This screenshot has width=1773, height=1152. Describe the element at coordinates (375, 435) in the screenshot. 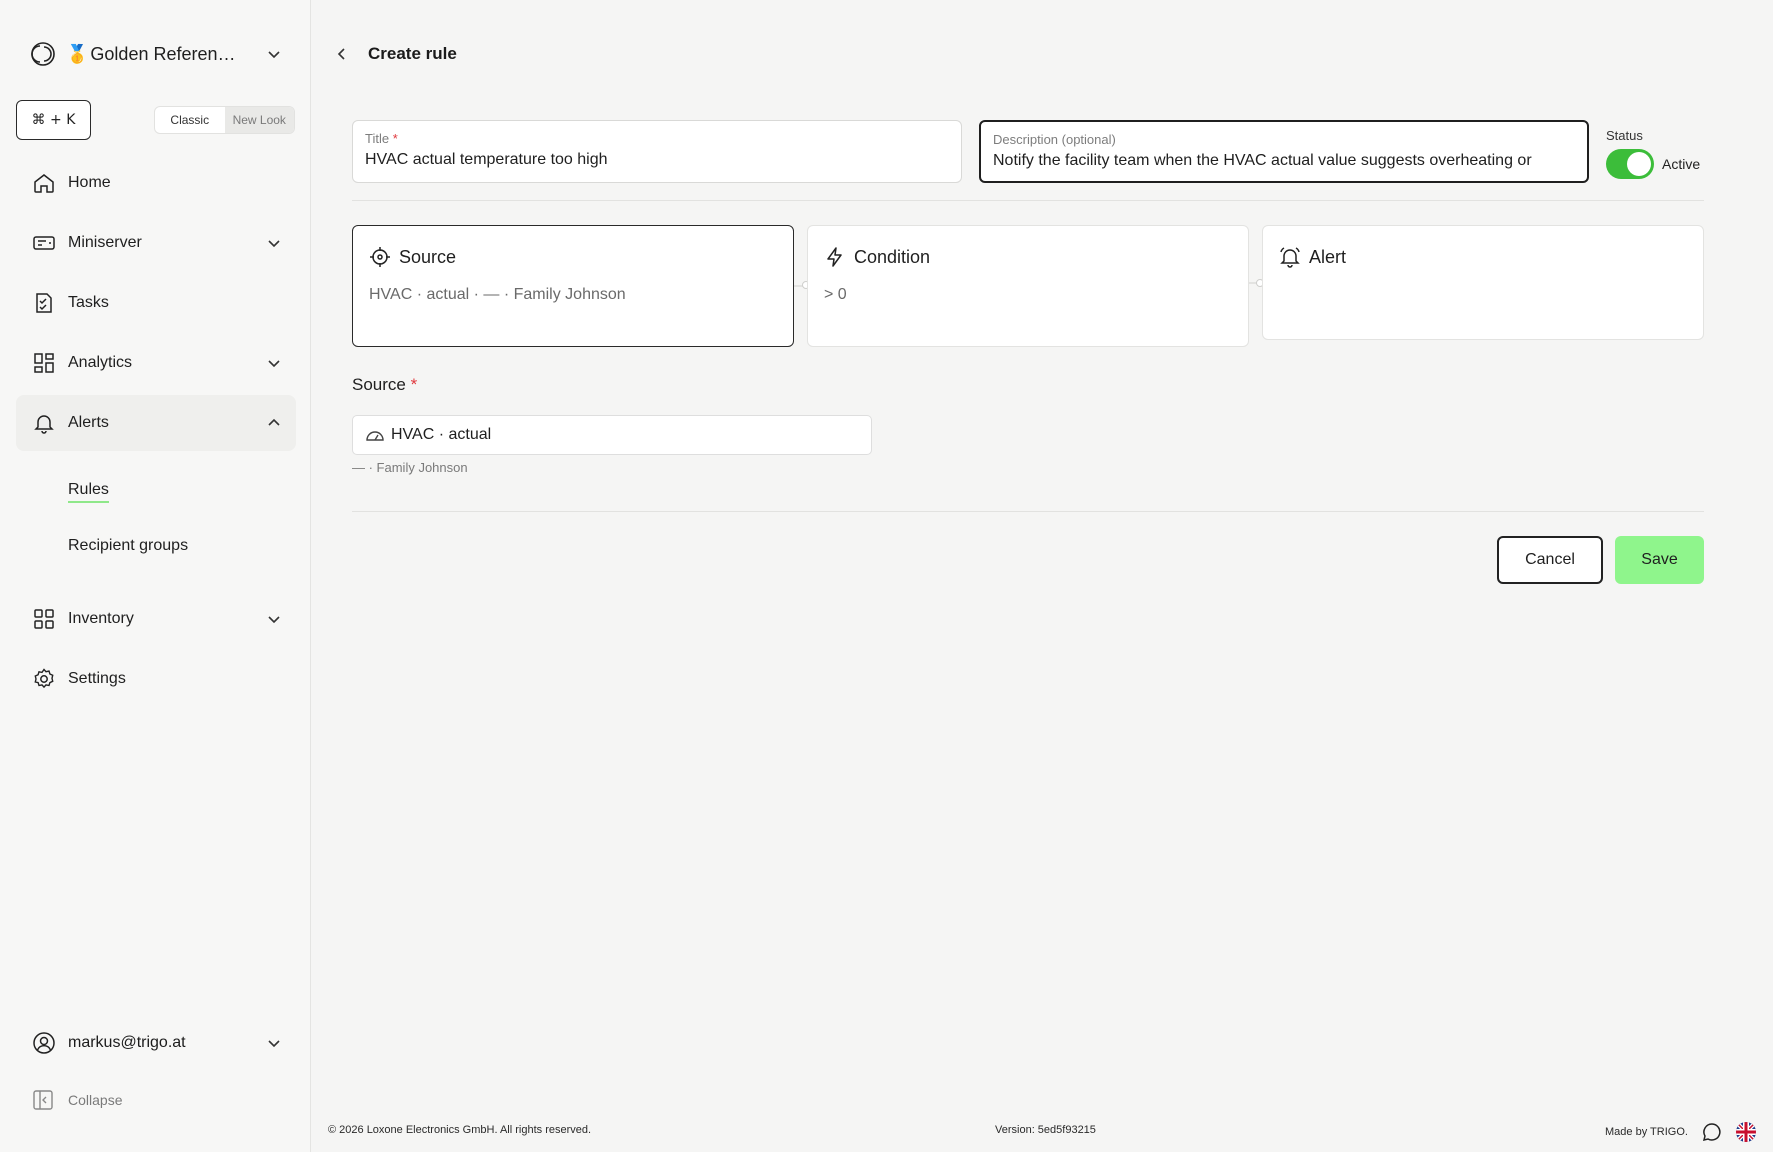

I see `gauge-icon` at that location.